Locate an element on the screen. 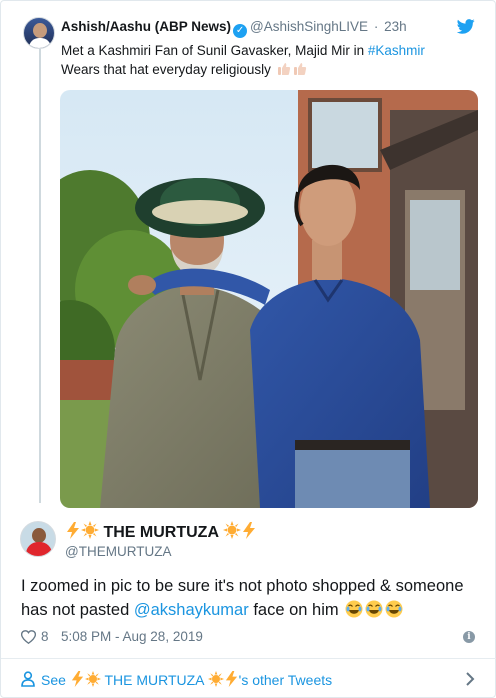  chevron-right-icon is located at coordinates (470, 679).